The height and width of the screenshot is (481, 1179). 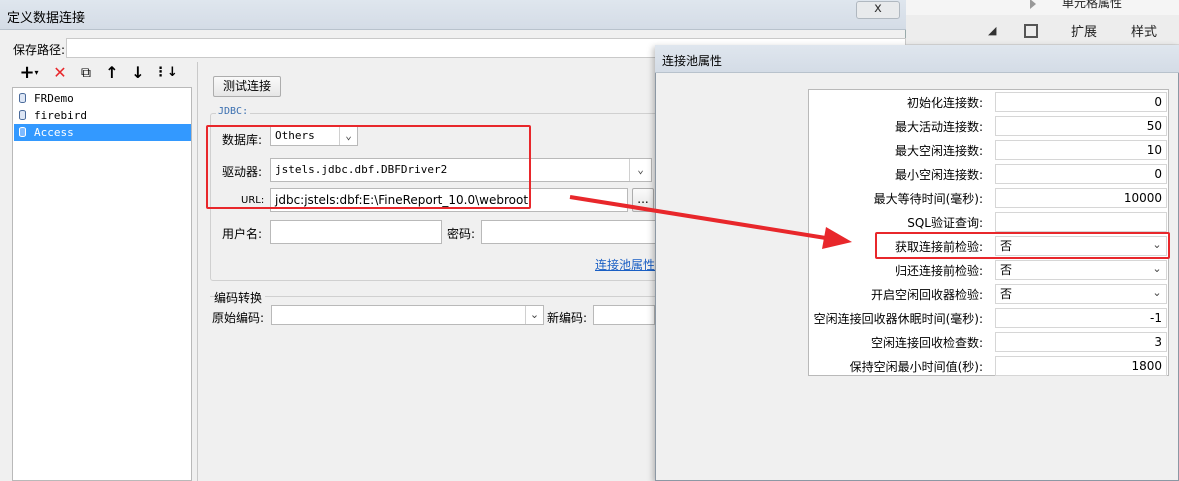 What do you see at coordinates (1081, 318) in the screenshot?
I see `pool-row-value: -1` at bounding box center [1081, 318].